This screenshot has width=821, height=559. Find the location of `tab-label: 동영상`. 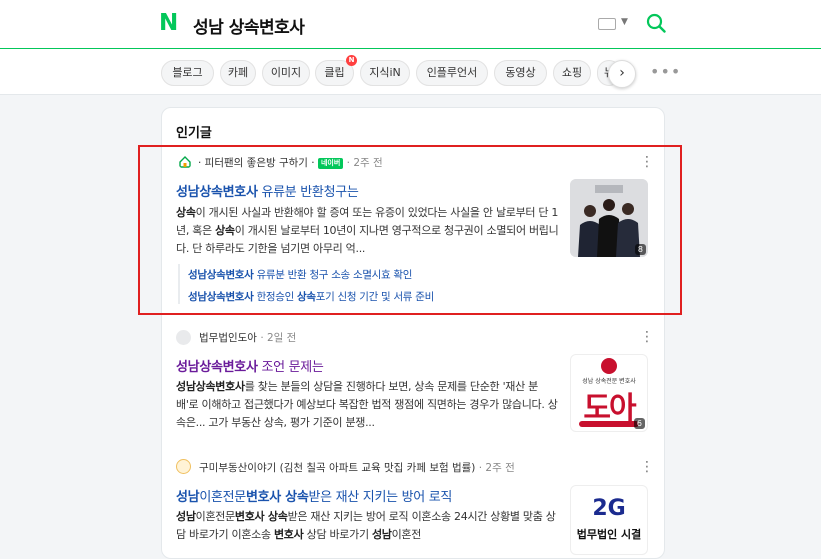

tab-label: 동영상 is located at coordinates (520, 72).